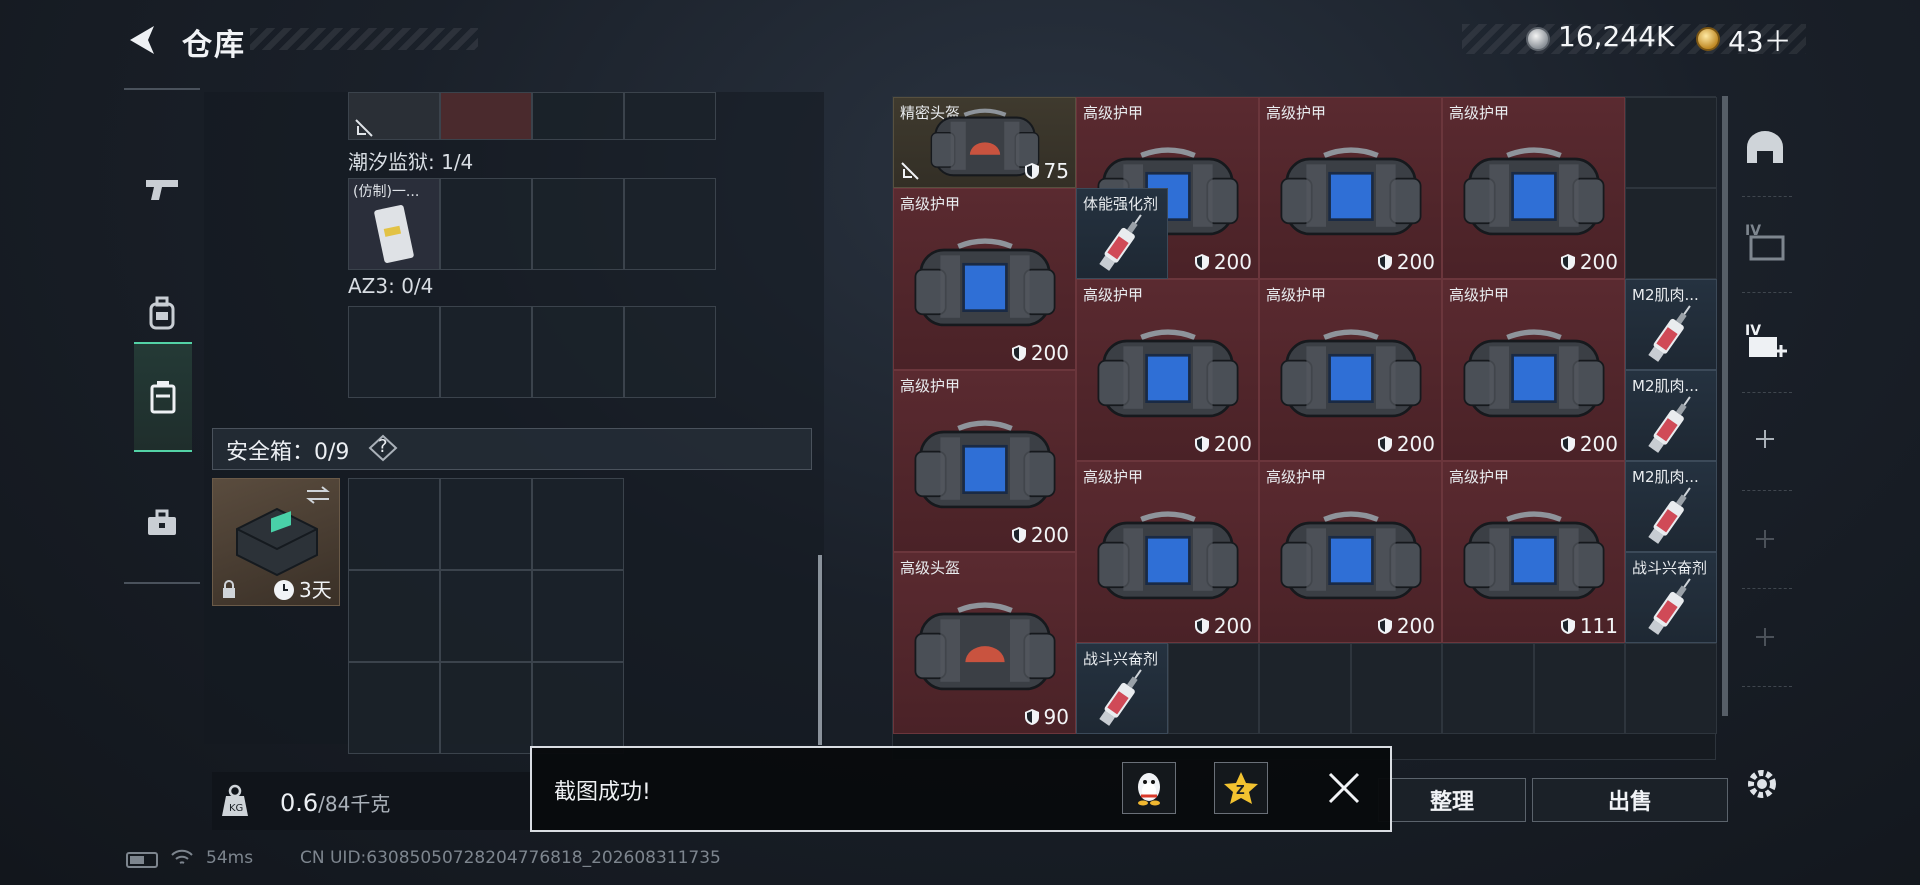  I want to click on help-button: ?, so click(383, 448).